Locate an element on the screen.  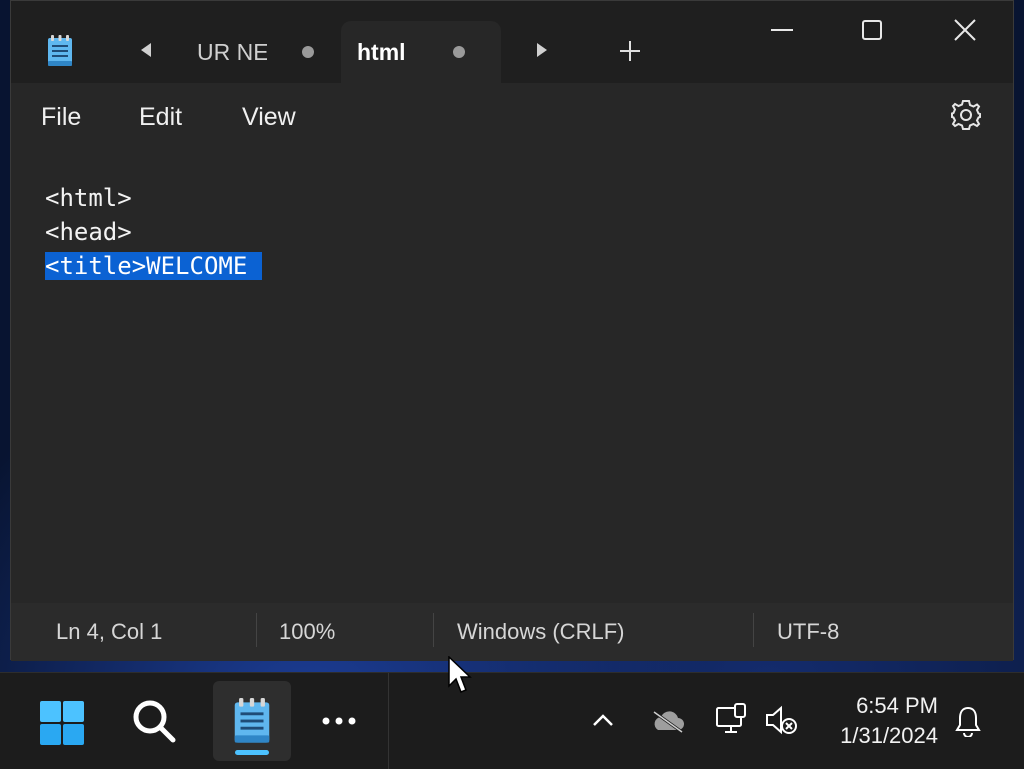
show-hidden-icons-button is located at coordinates (603, 720).